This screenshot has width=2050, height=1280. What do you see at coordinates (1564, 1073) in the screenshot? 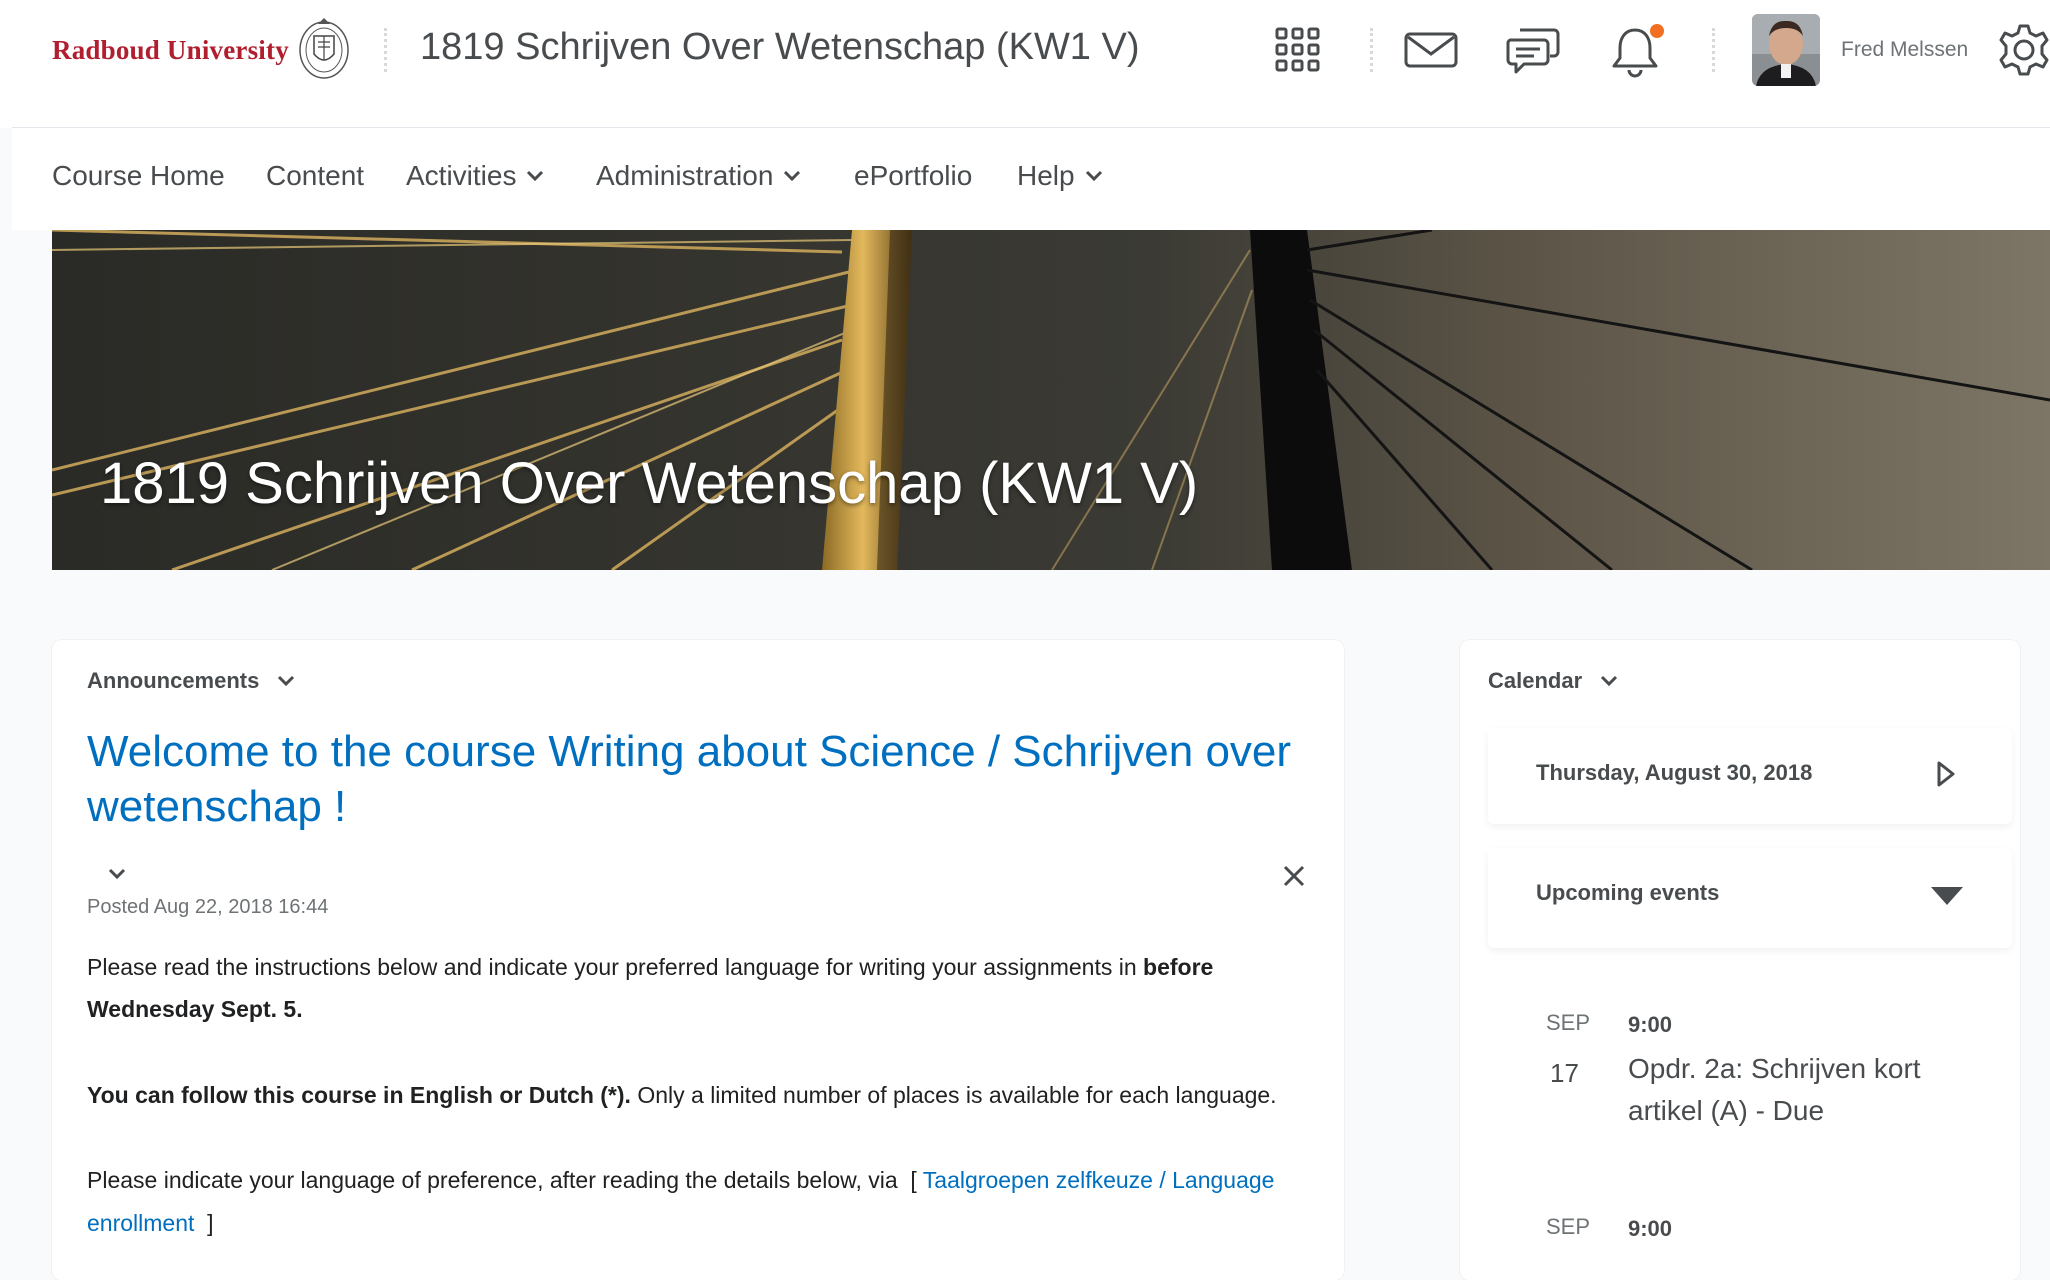
I see `event-day: 17` at bounding box center [1564, 1073].